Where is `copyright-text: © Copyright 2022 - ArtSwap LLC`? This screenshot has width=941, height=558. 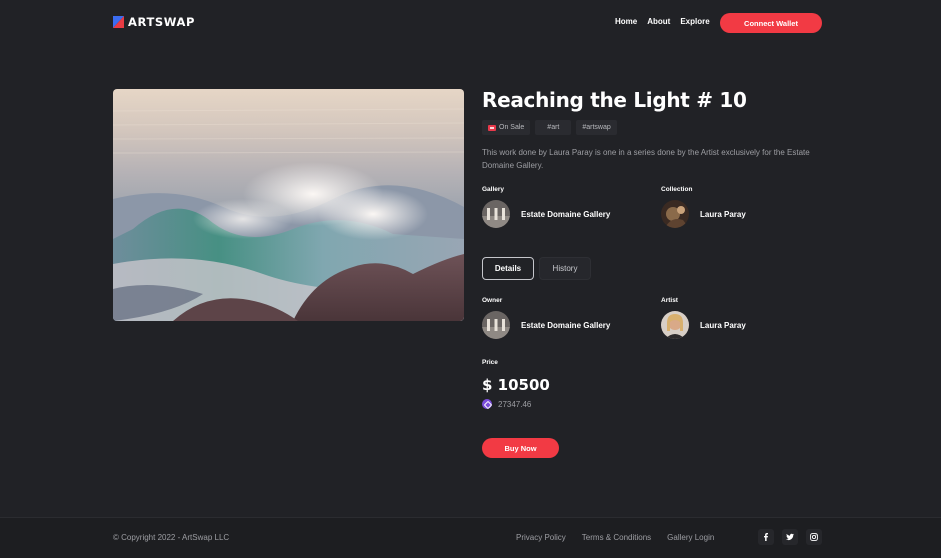 copyright-text: © Copyright 2022 - ArtSwap LLC is located at coordinates (171, 537).